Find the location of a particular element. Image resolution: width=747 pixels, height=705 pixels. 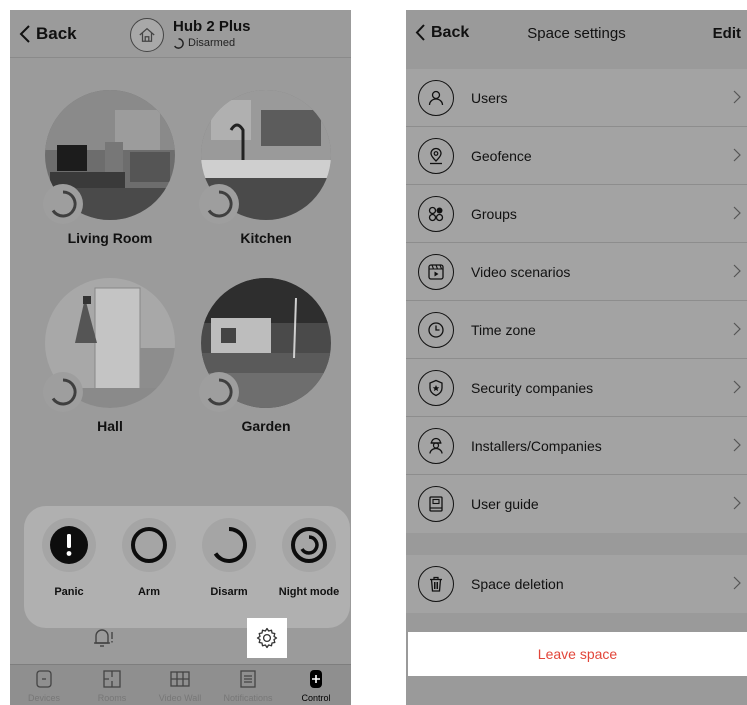

space-settings-gear-button is located at coordinates (267, 638).